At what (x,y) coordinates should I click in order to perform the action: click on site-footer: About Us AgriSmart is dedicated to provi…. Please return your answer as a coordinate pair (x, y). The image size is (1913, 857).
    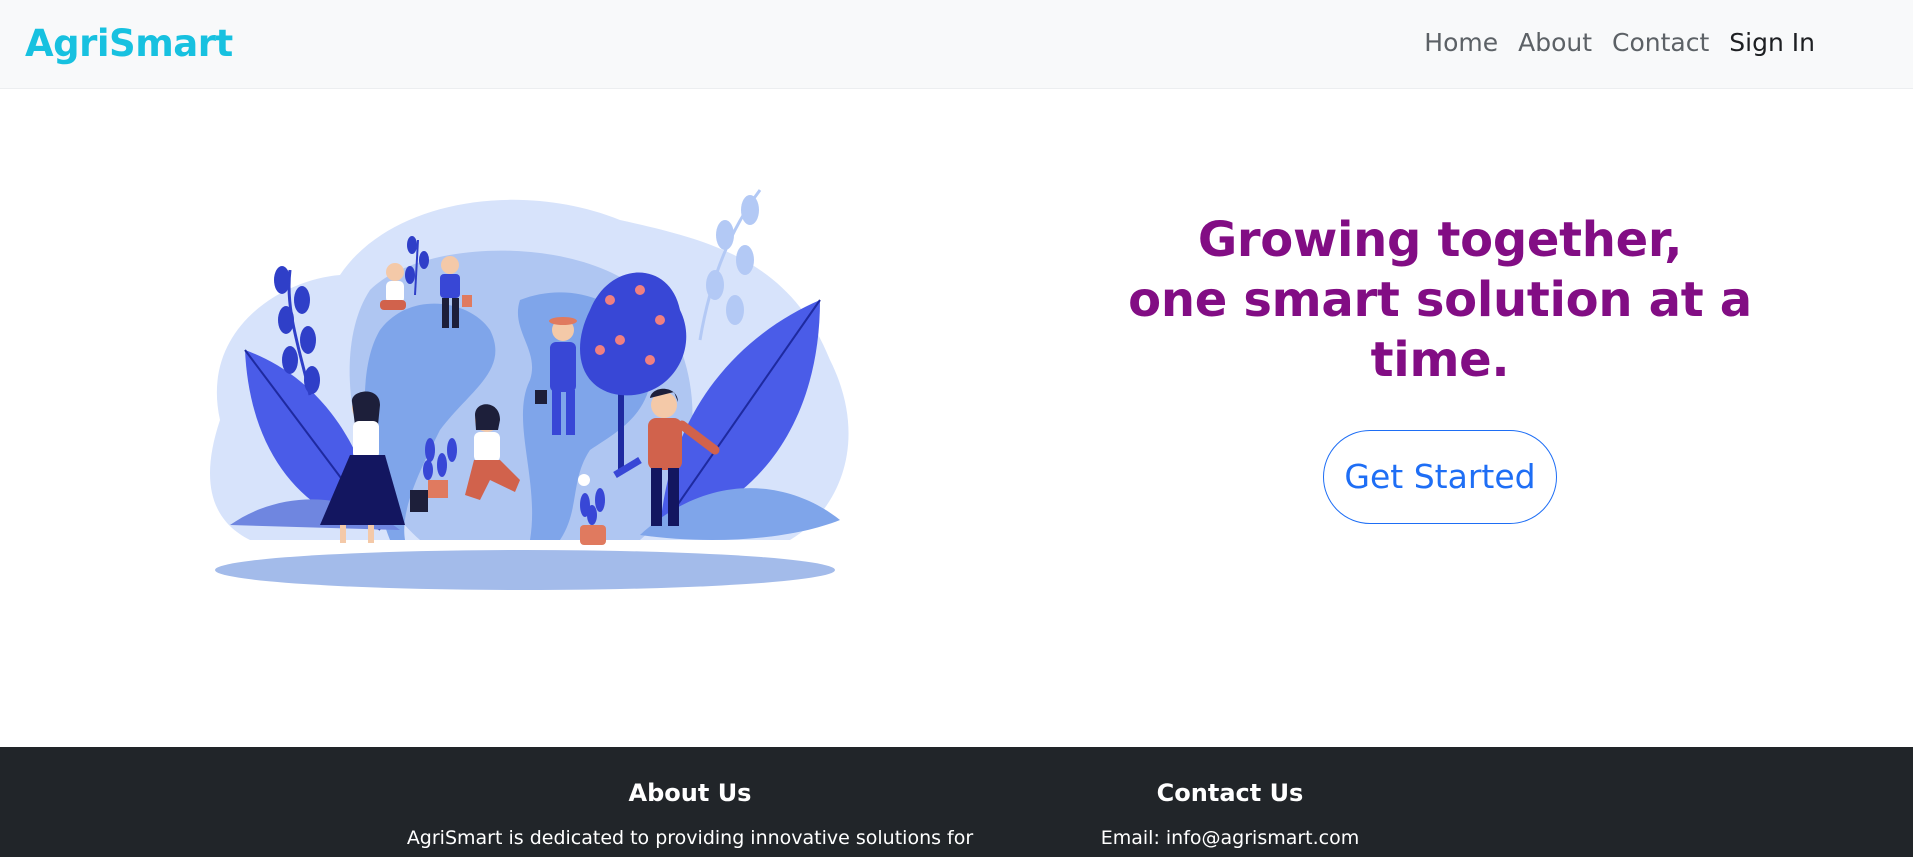
    Looking at the image, I should click on (956, 802).